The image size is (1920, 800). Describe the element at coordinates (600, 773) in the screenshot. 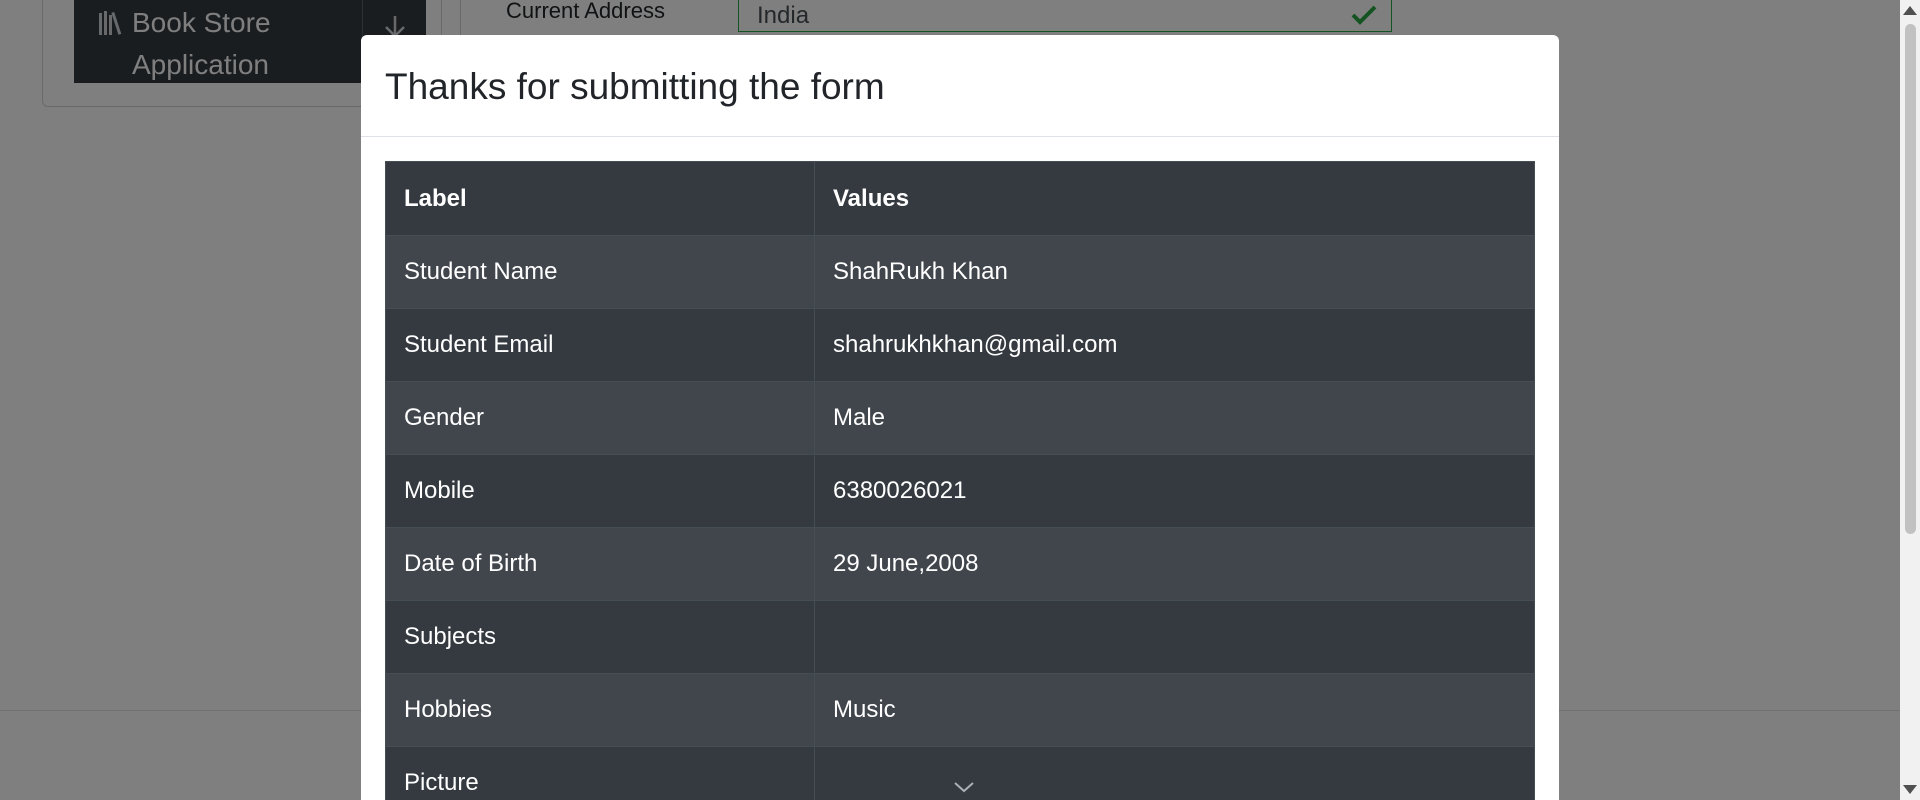

I see `row-label: Picture` at that location.